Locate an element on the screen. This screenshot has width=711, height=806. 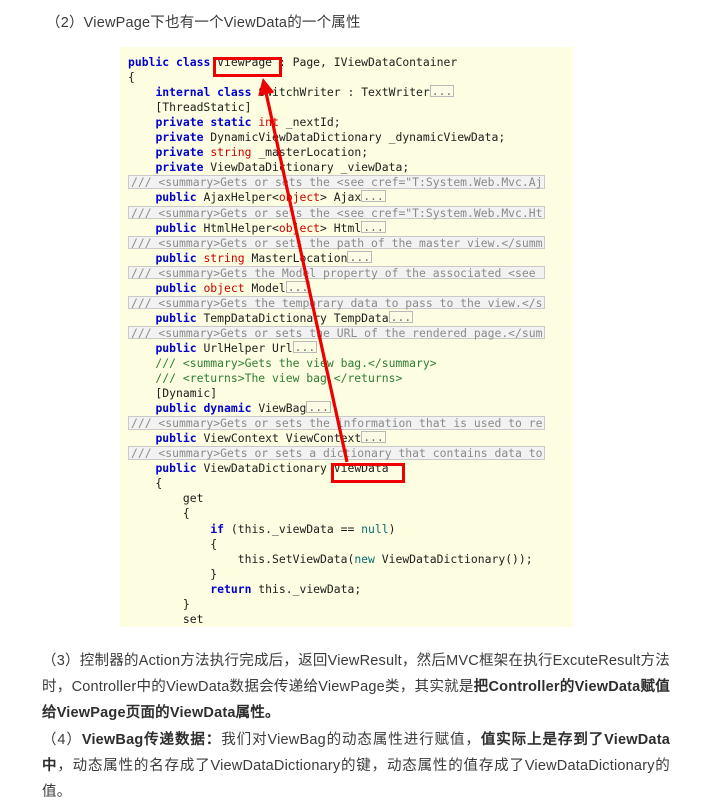
code-line: set is located at coordinates (193, 618).